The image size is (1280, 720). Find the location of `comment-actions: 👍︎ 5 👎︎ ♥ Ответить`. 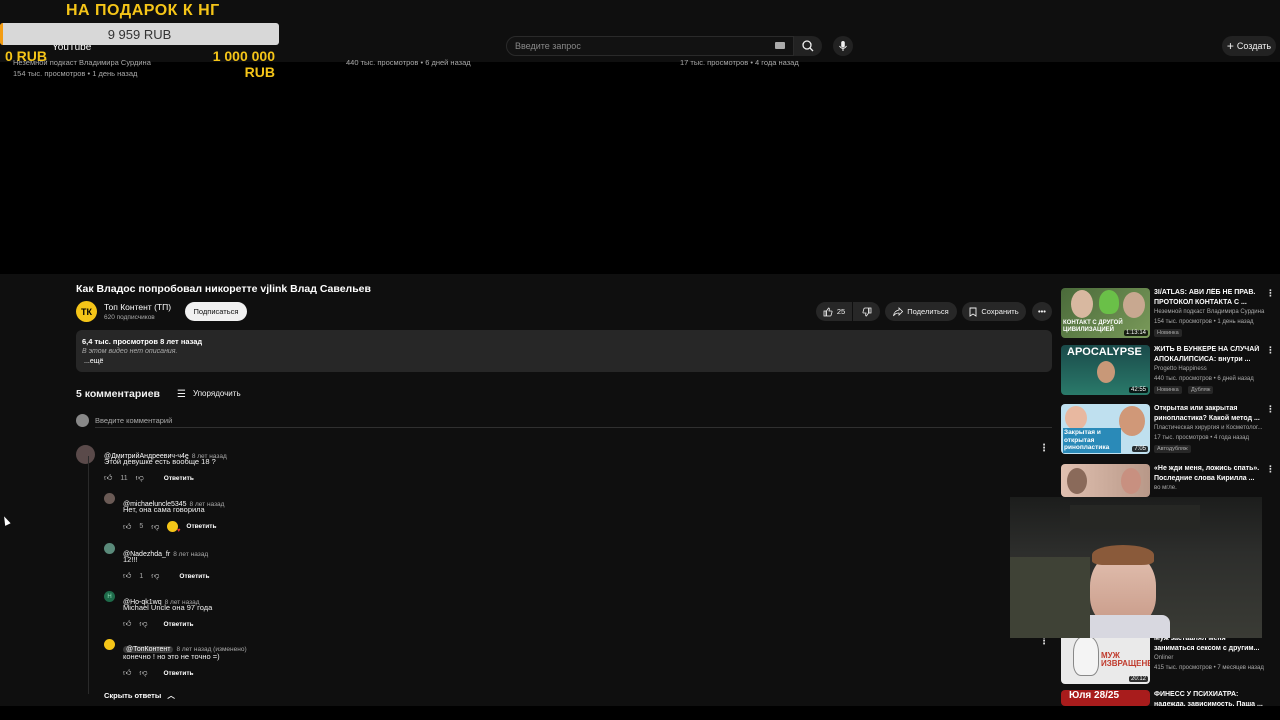

comment-actions: 👍︎ 5 👎︎ ♥ Ответить is located at coordinates (169, 527).